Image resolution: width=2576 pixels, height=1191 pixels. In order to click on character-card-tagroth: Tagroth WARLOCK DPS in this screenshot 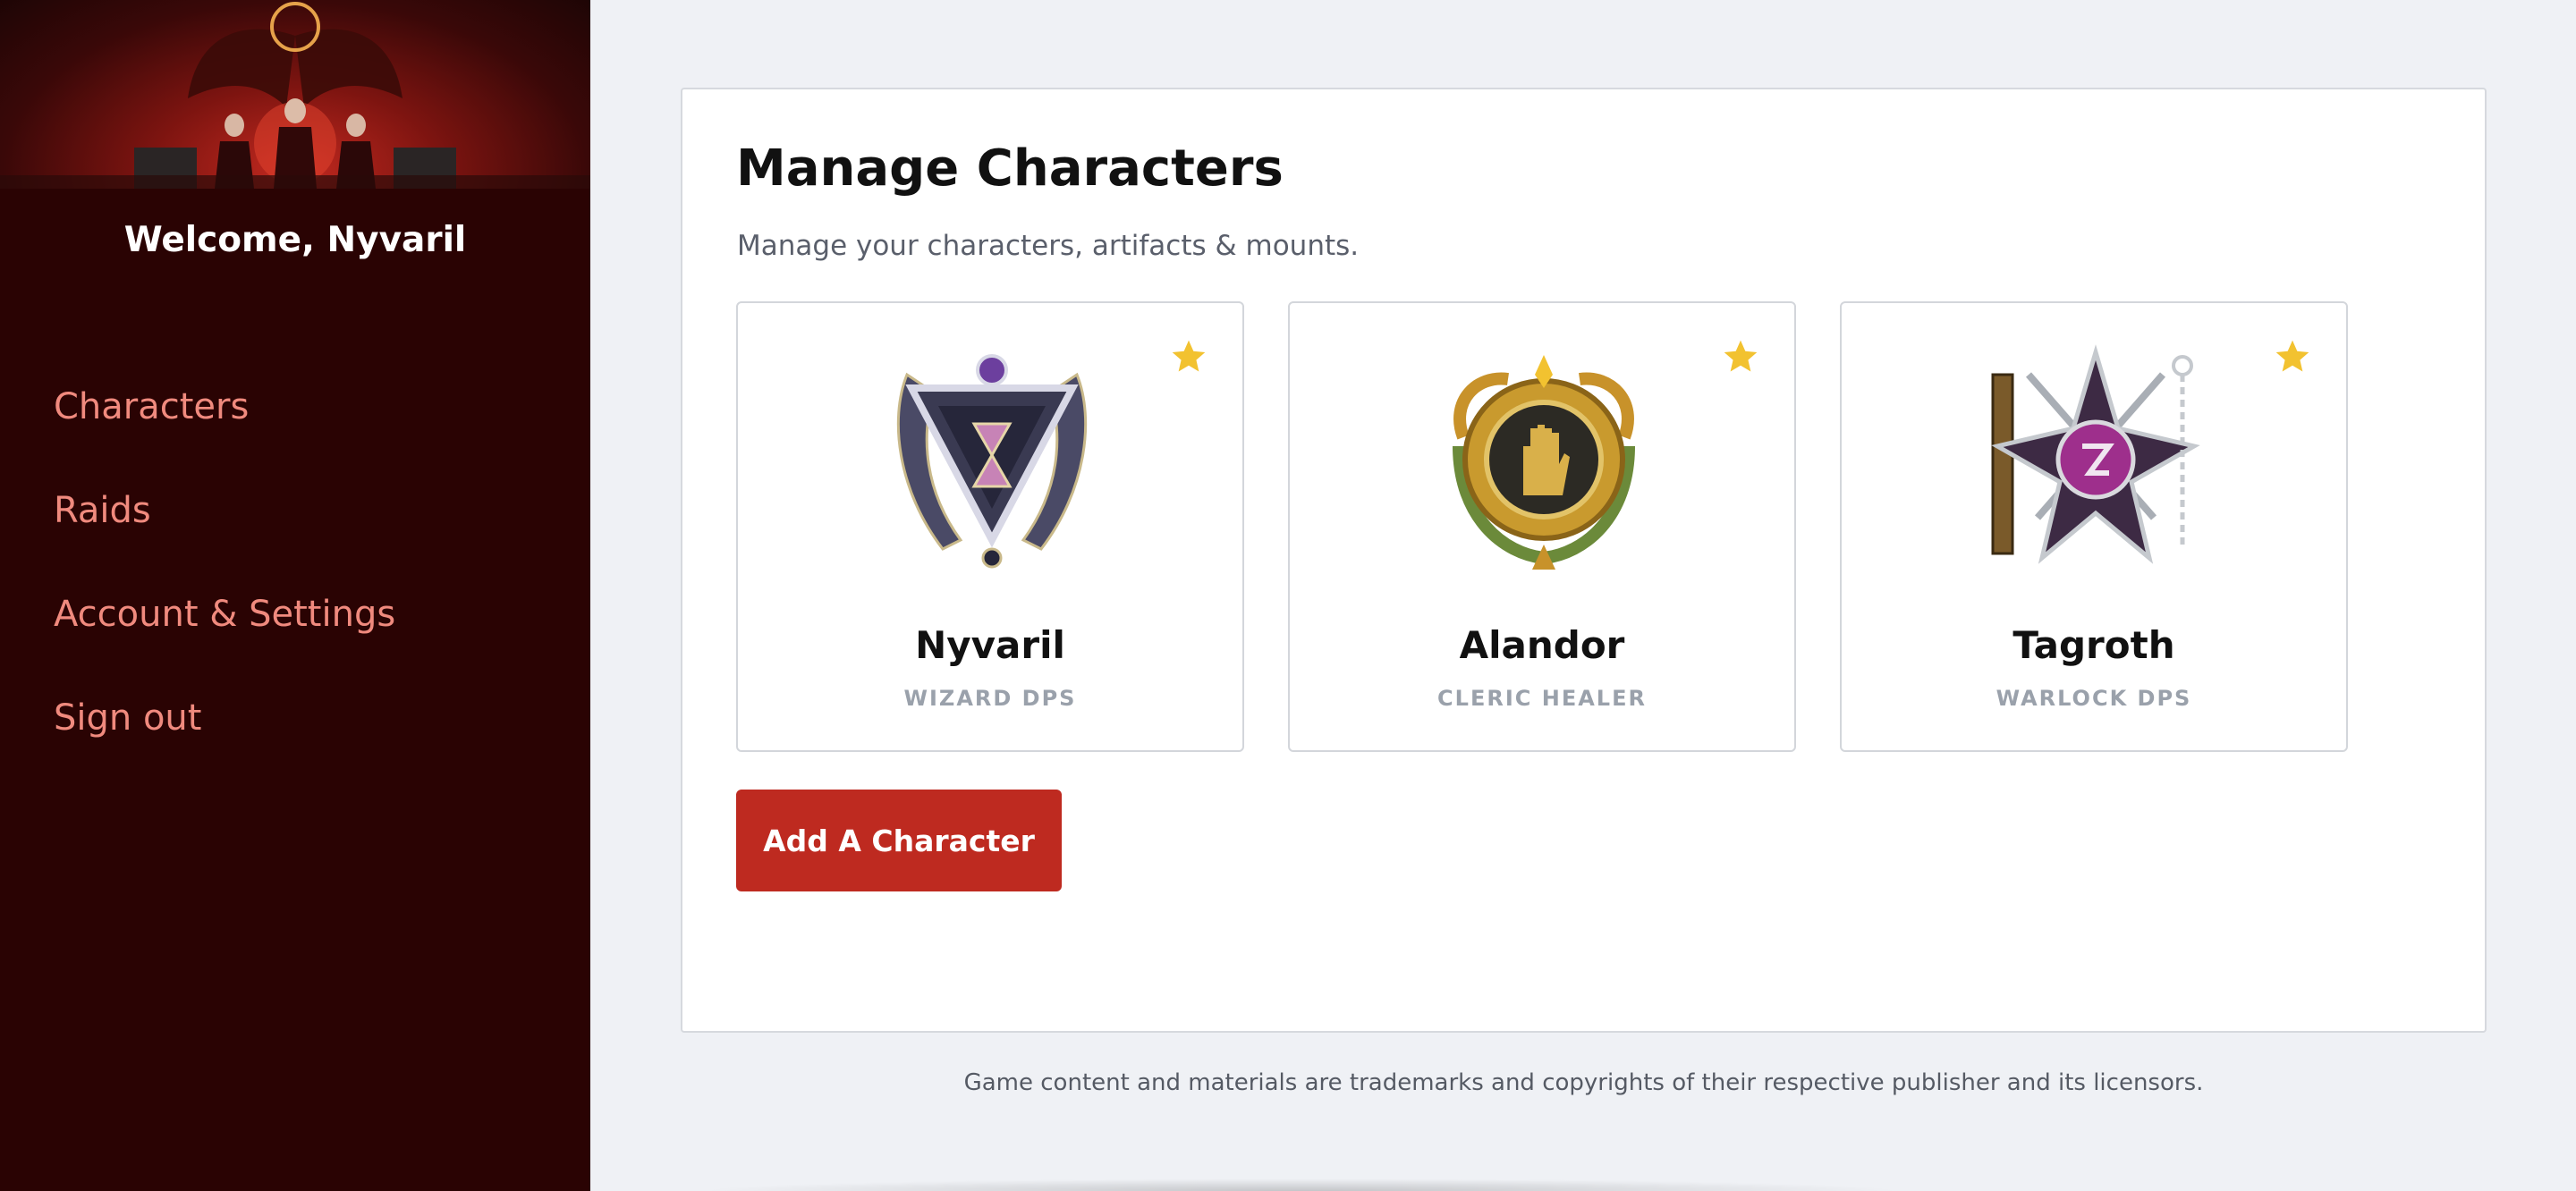, I will do `click(2094, 526)`.